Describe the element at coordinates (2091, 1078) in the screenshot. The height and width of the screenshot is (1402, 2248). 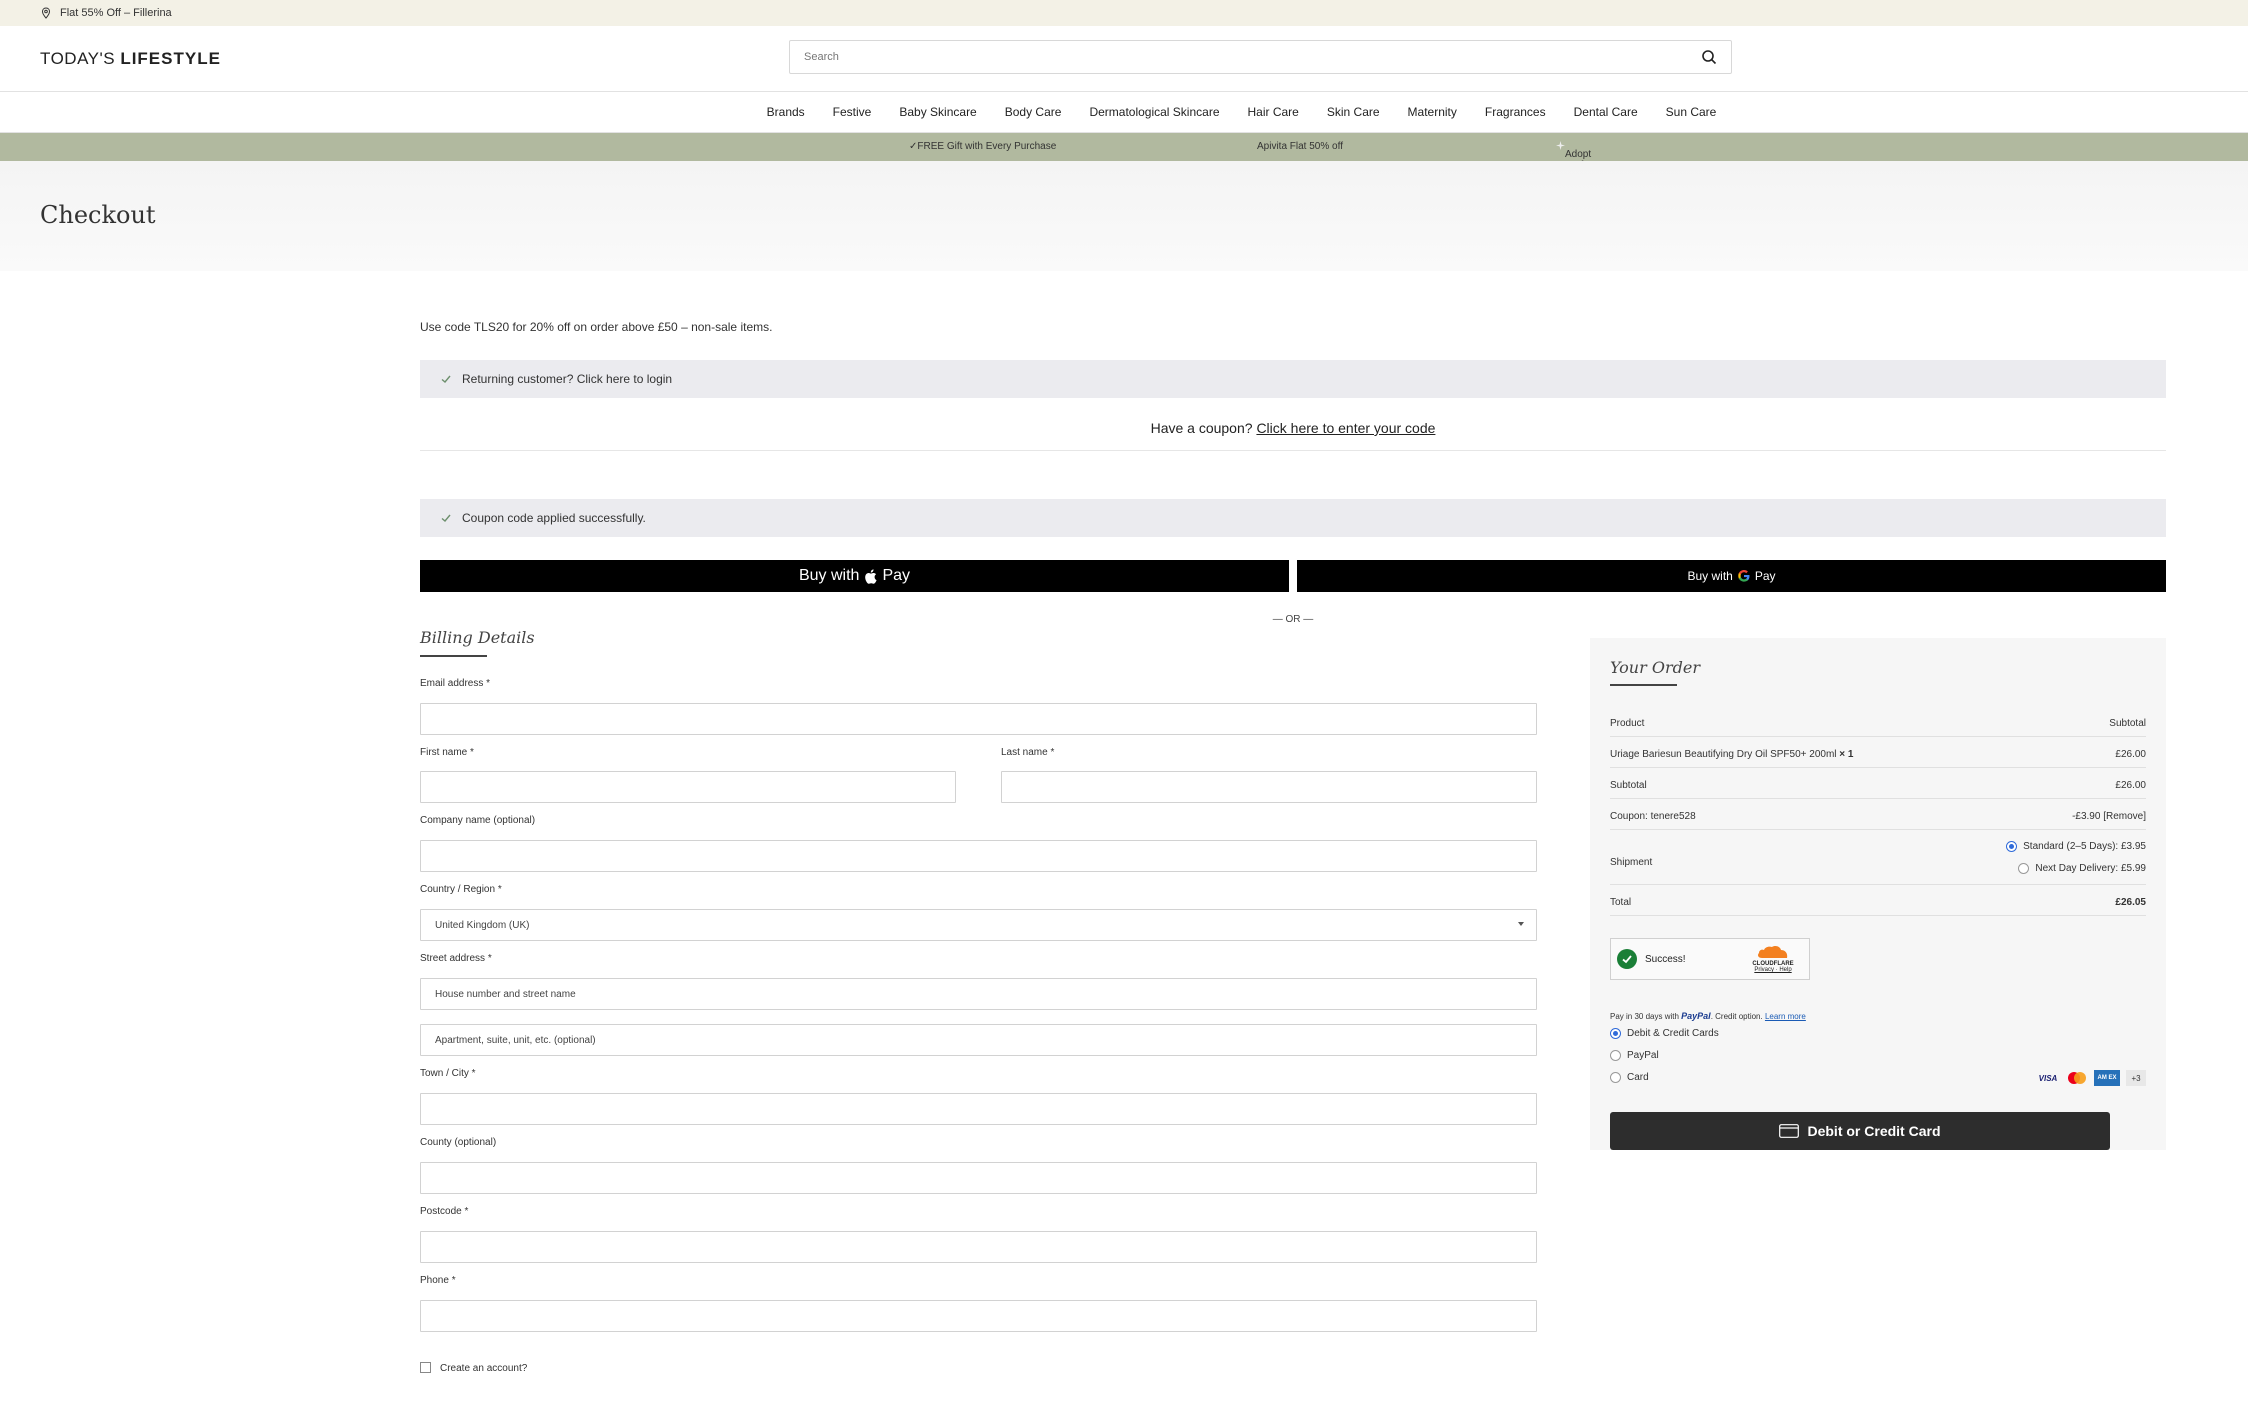
I see `card-logos: VISA AM EX +3` at that location.